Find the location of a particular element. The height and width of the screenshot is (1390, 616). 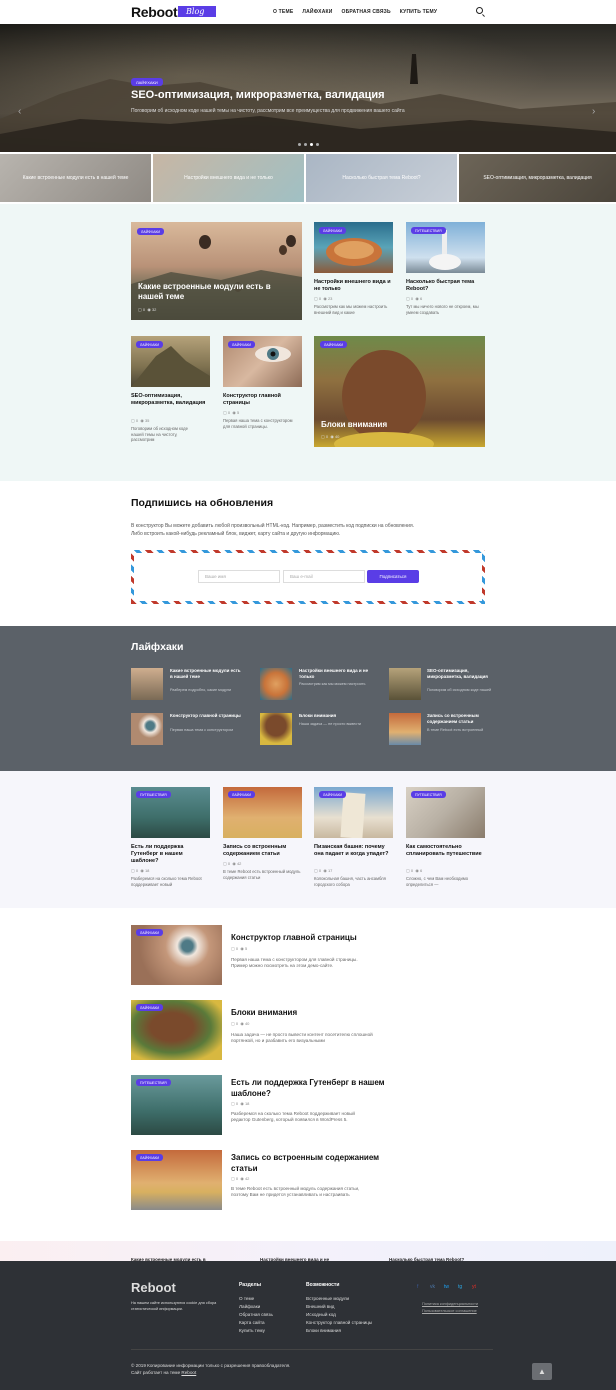

footer-link: Купить тему is located at coordinates (252, 1330).